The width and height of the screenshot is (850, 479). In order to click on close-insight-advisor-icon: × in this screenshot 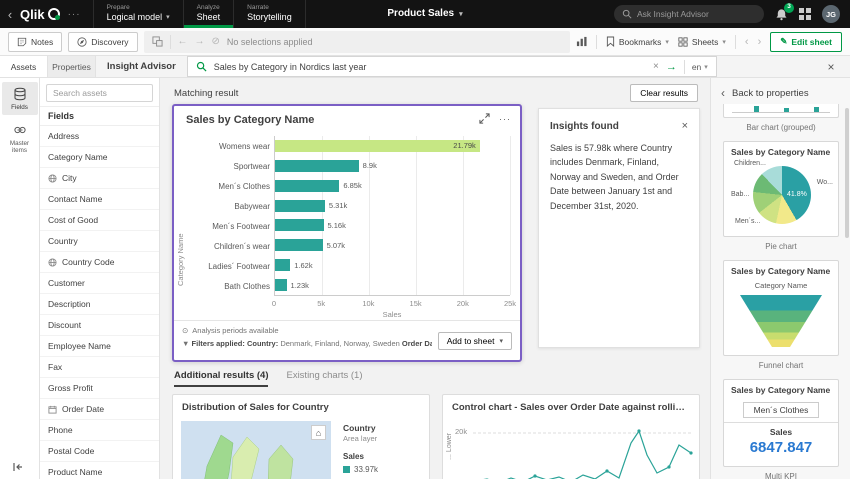, I will do `click(831, 66)`.